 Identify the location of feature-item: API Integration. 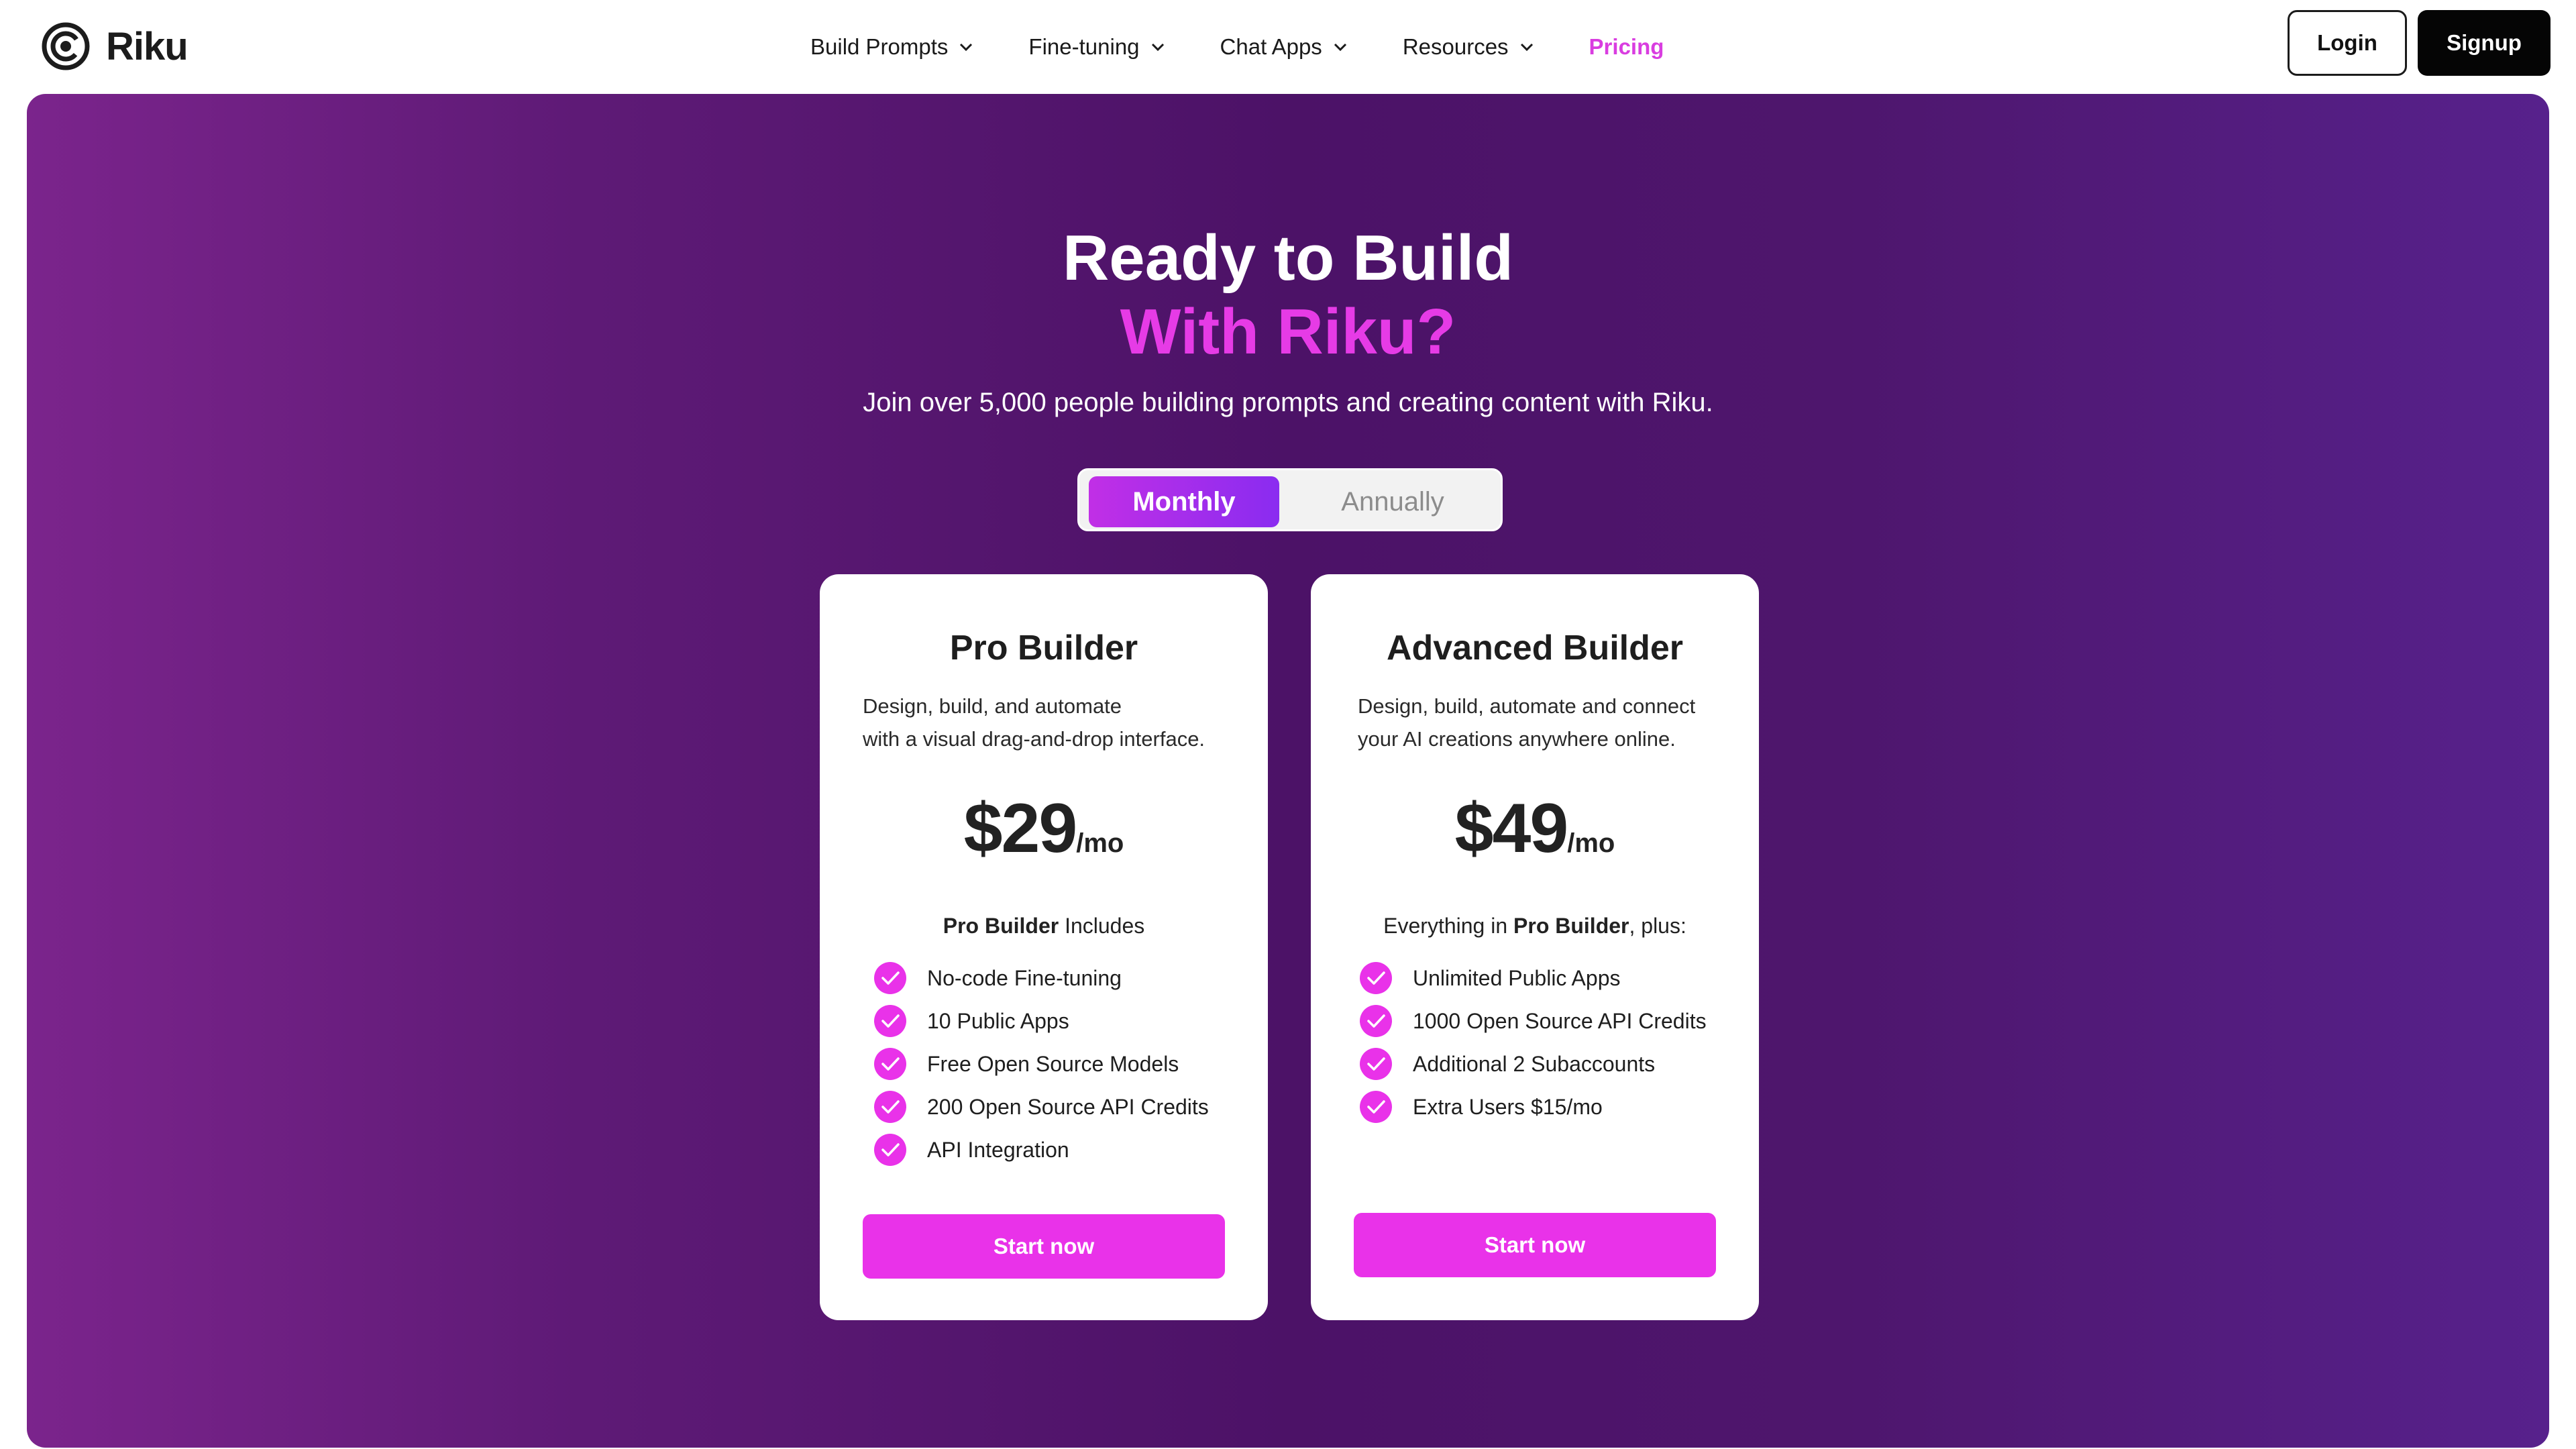
(1041, 1149).